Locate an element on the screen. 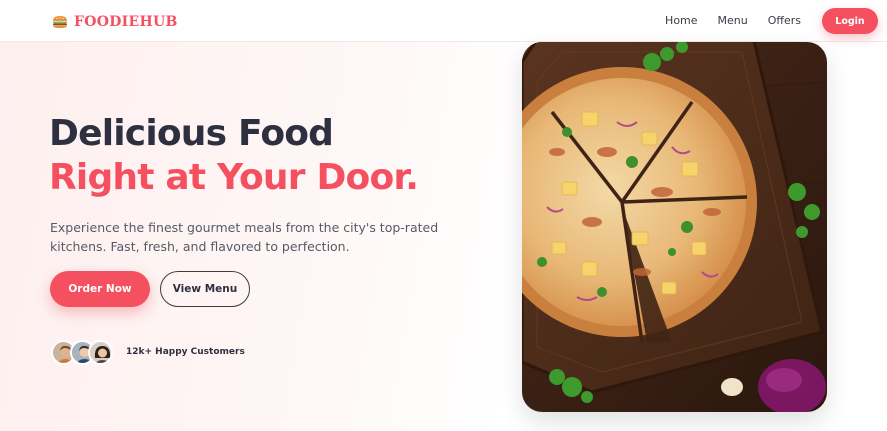 The width and height of the screenshot is (887, 431). order-now-button: Order Now is located at coordinates (100, 289).